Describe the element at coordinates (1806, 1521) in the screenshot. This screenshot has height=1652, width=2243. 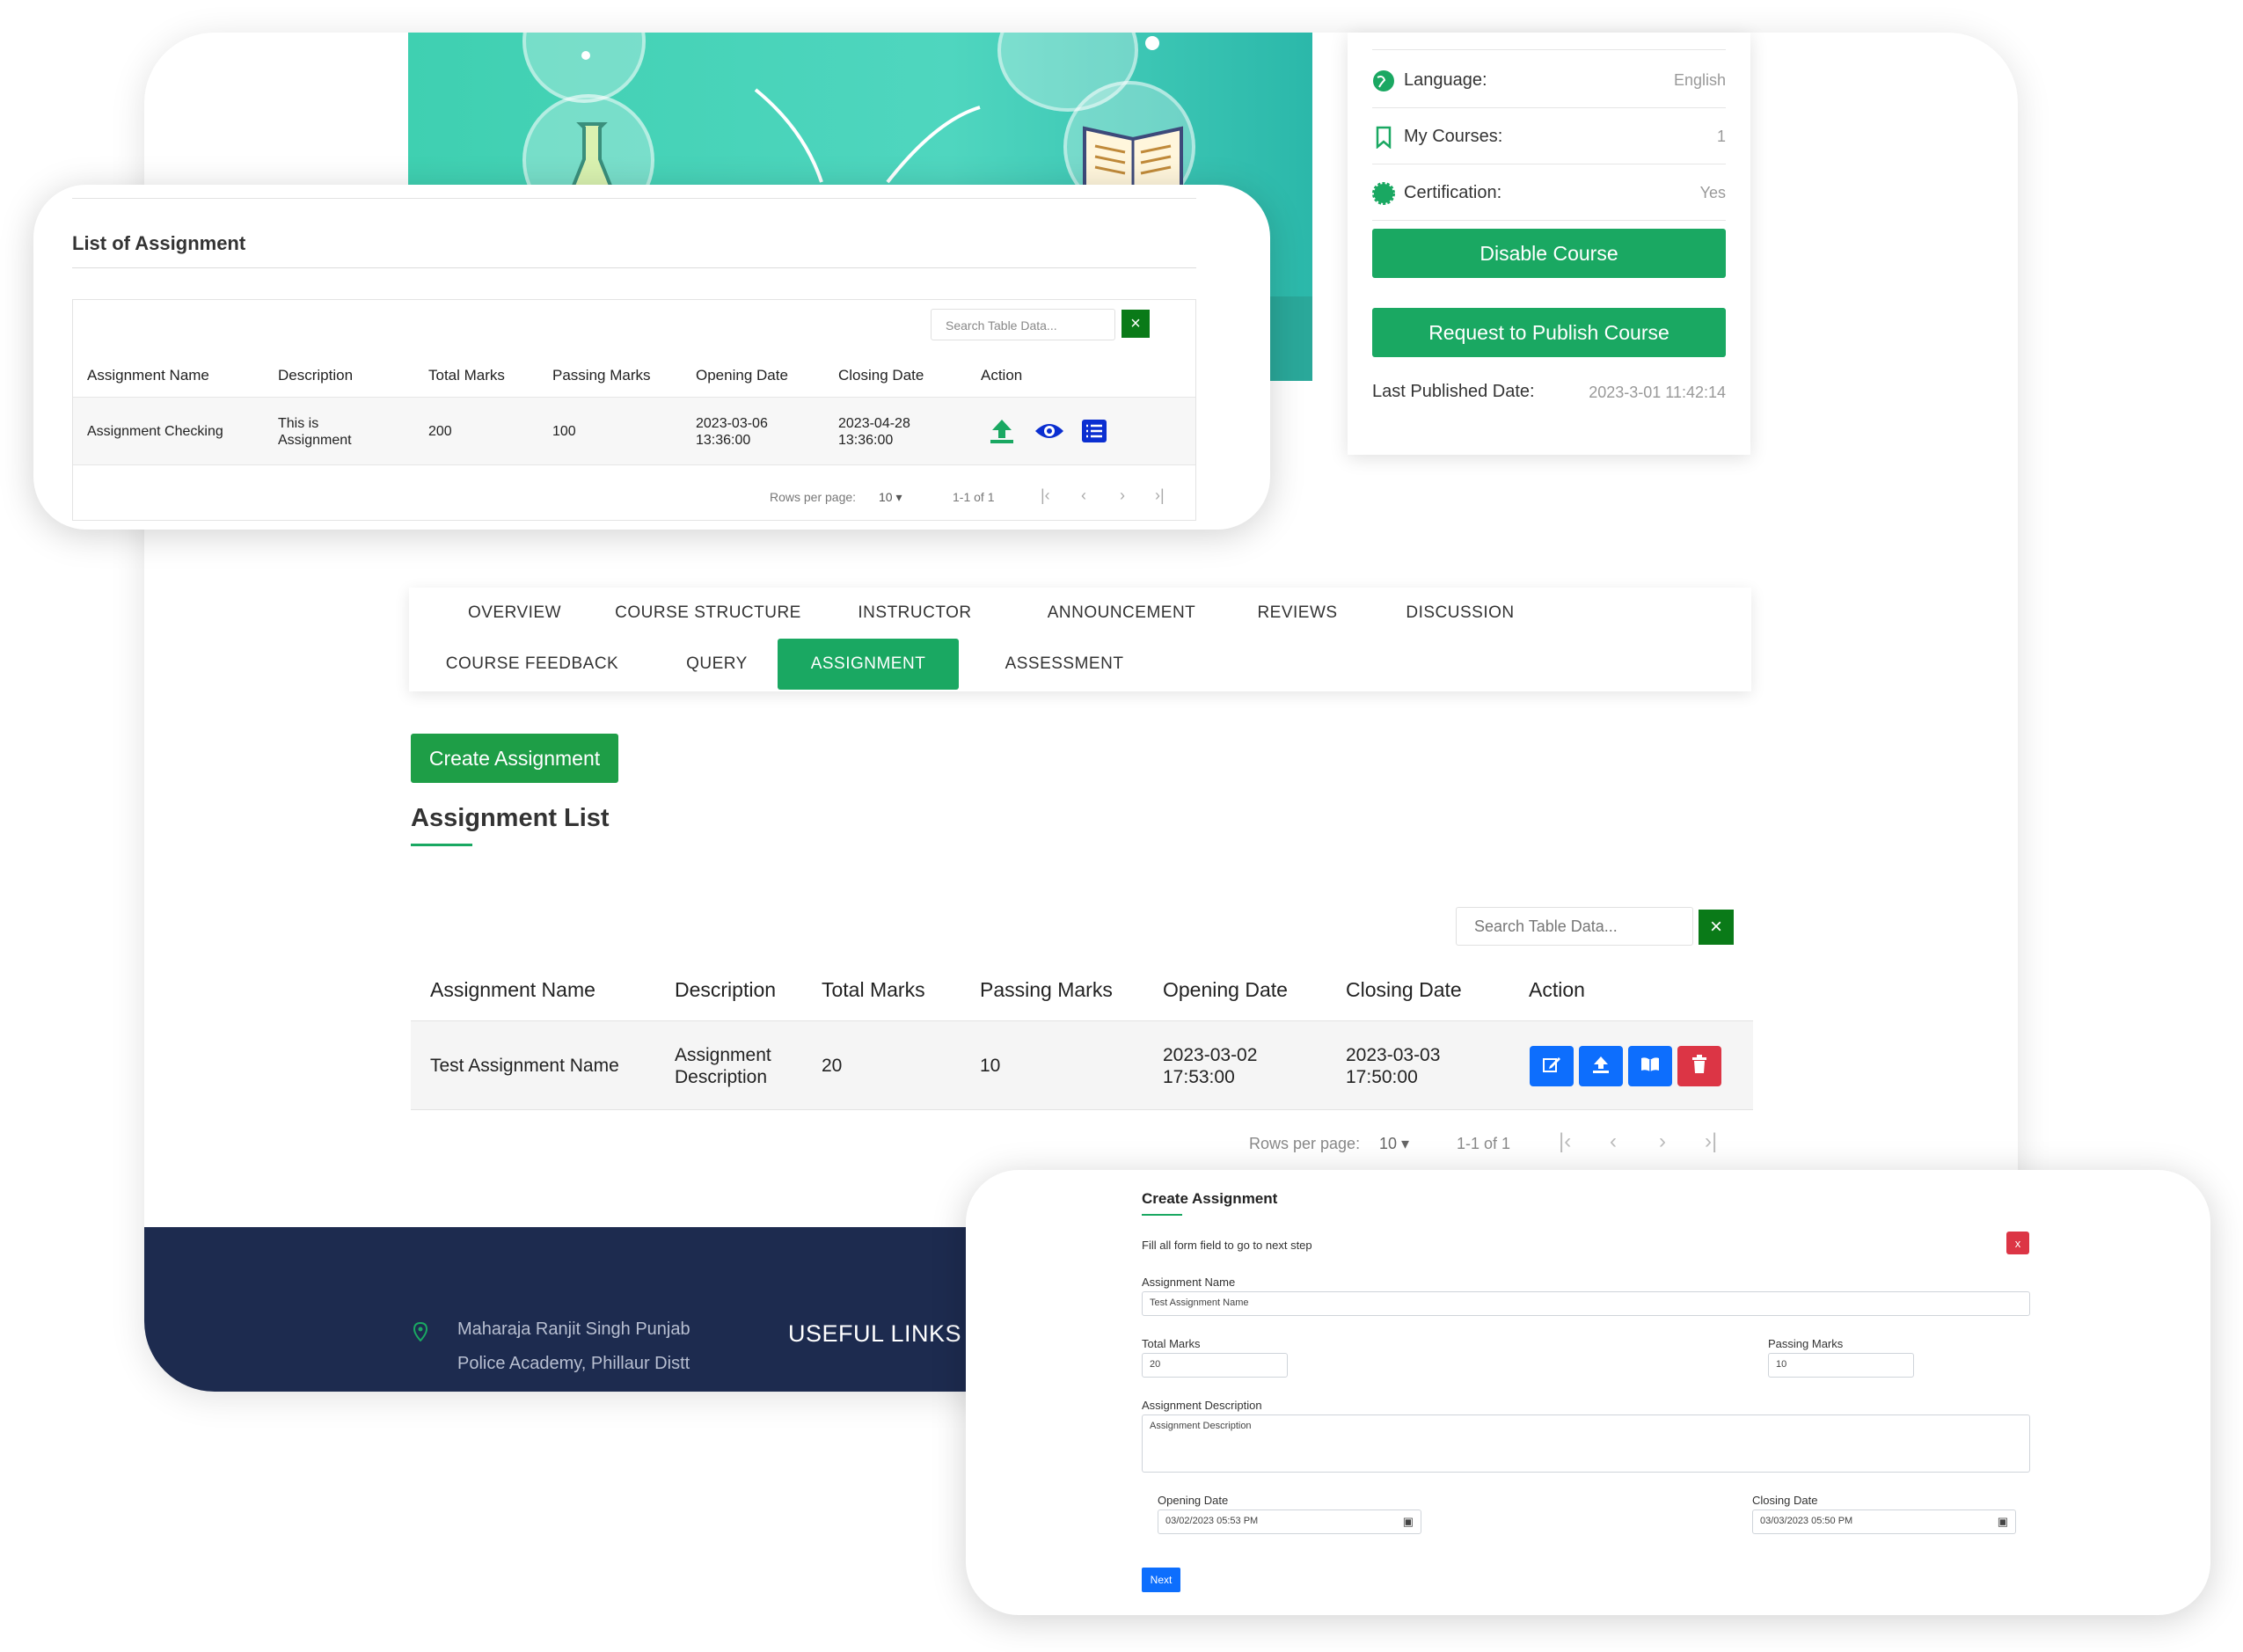
I see `closing-date-value: 03/03/2023 05:50 PM` at that location.